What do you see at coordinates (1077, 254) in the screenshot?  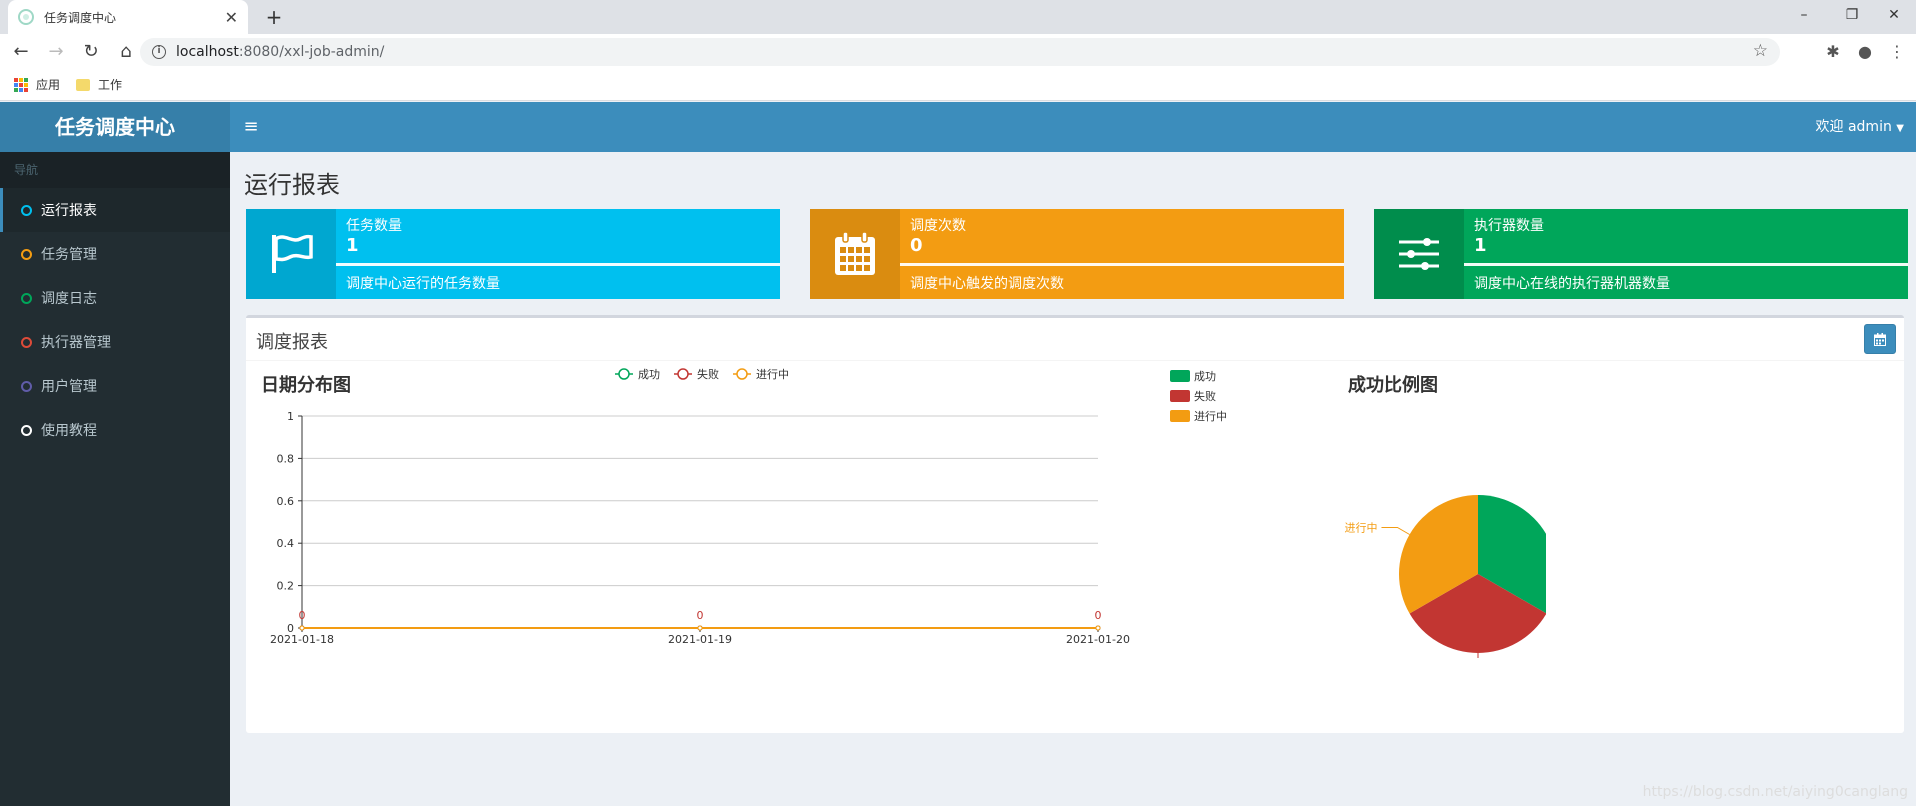 I see `info-box-triggers: 调度次数 0 调度中心触发的调度次数` at bounding box center [1077, 254].